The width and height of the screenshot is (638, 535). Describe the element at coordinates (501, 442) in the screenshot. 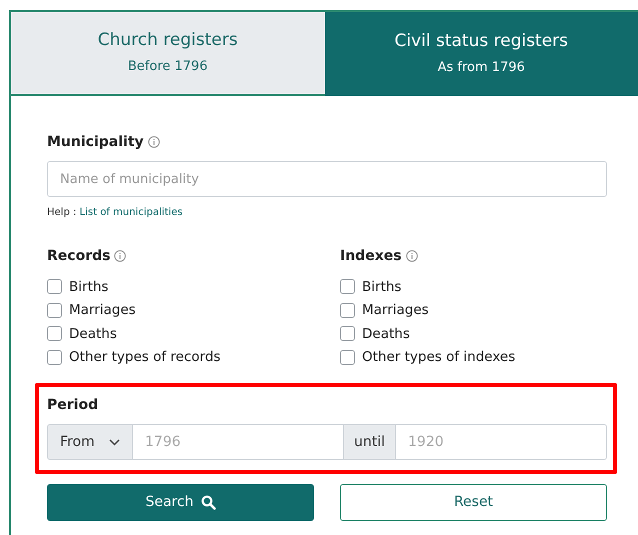

I see `until-year-field: 1920` at that location.